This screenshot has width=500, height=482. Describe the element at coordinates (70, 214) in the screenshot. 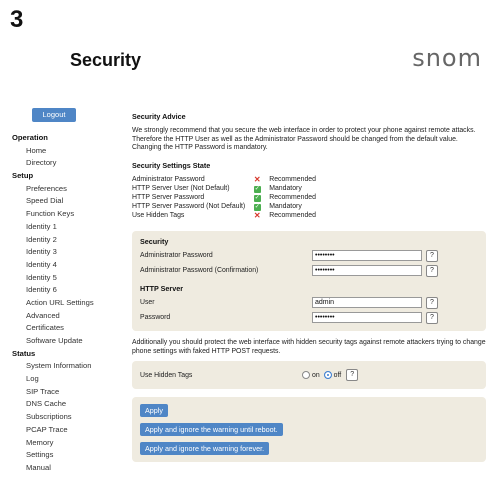

I see `sidebar-item-function-keys: Function Keys` at that location.